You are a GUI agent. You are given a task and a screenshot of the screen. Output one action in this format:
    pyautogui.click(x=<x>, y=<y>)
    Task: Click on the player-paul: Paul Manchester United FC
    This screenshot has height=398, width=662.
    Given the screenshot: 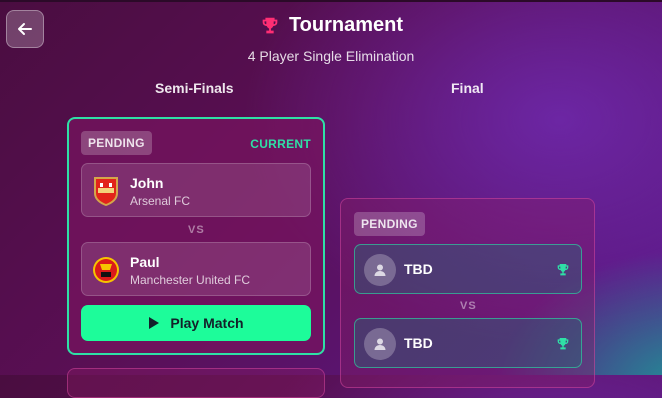 What is the action you would take?
    pyautogui.click(x=196, y=269)
    